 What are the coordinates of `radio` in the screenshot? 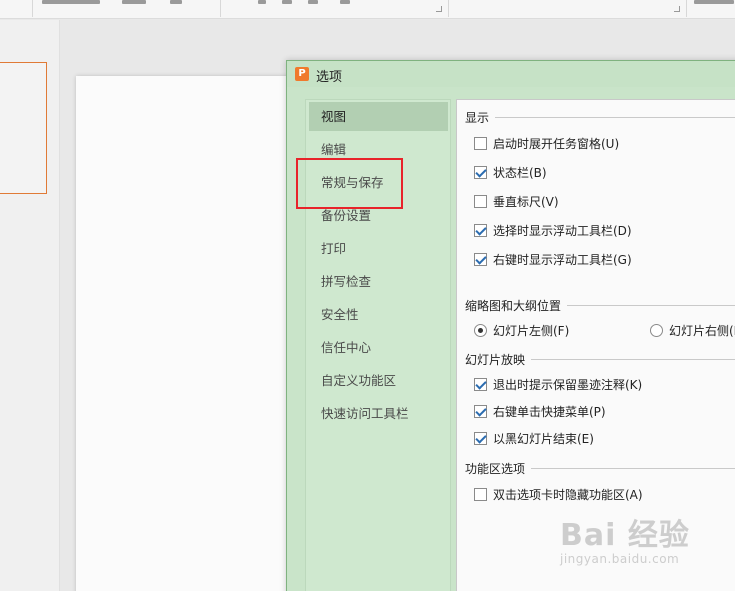 It's located at (656, 330).